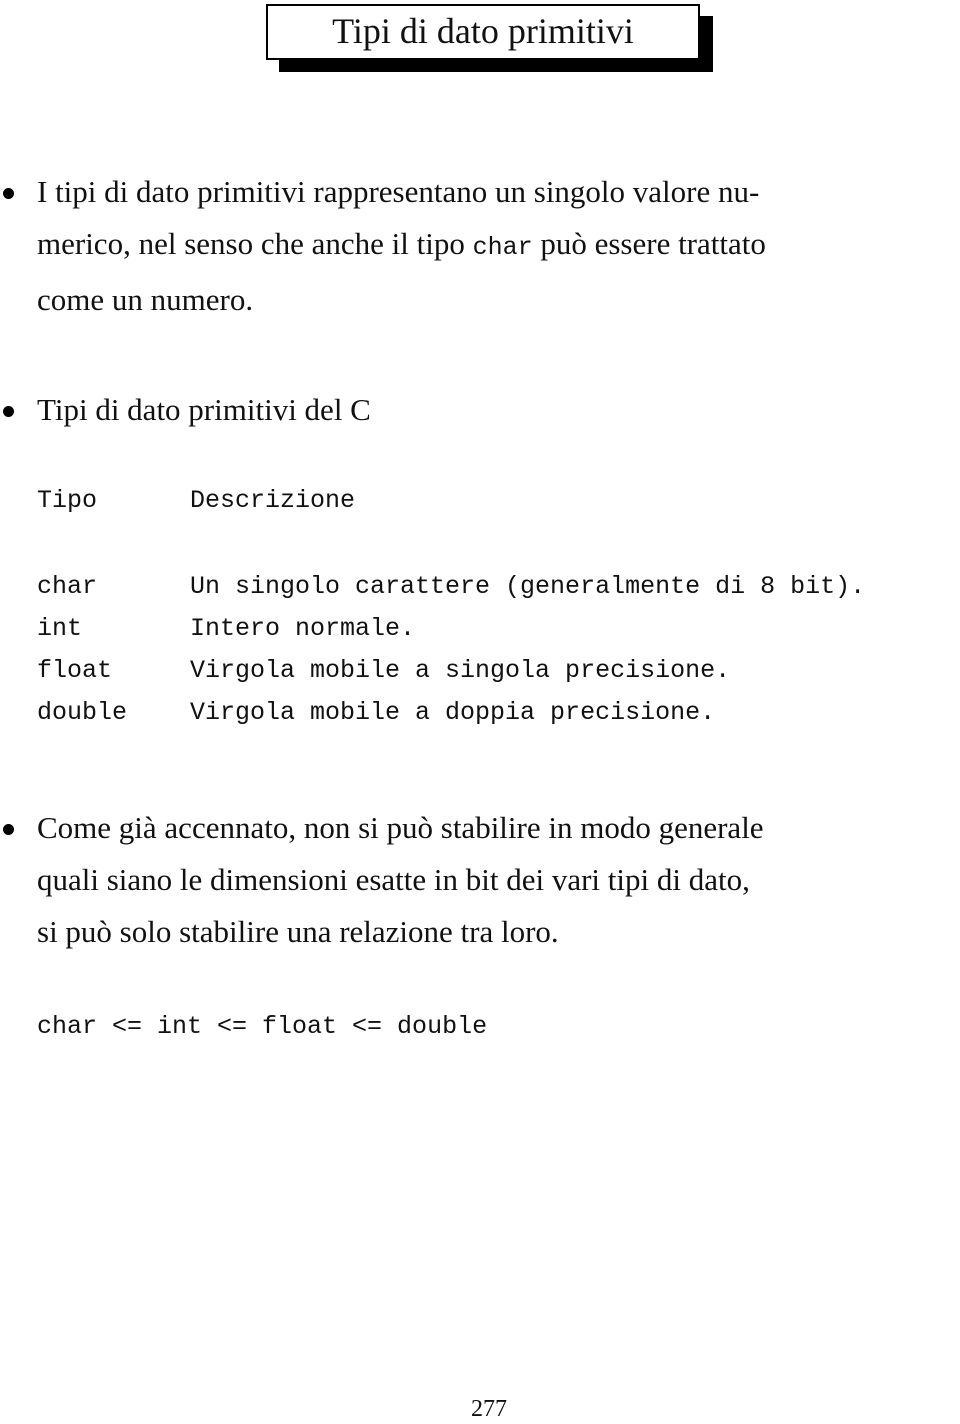 This screenshot has width=960, height=1424. What do you see at coordinates (649, 243) in the screenshot?
I see `text-segment: può essere trattato` at bounding box center [649, 243].